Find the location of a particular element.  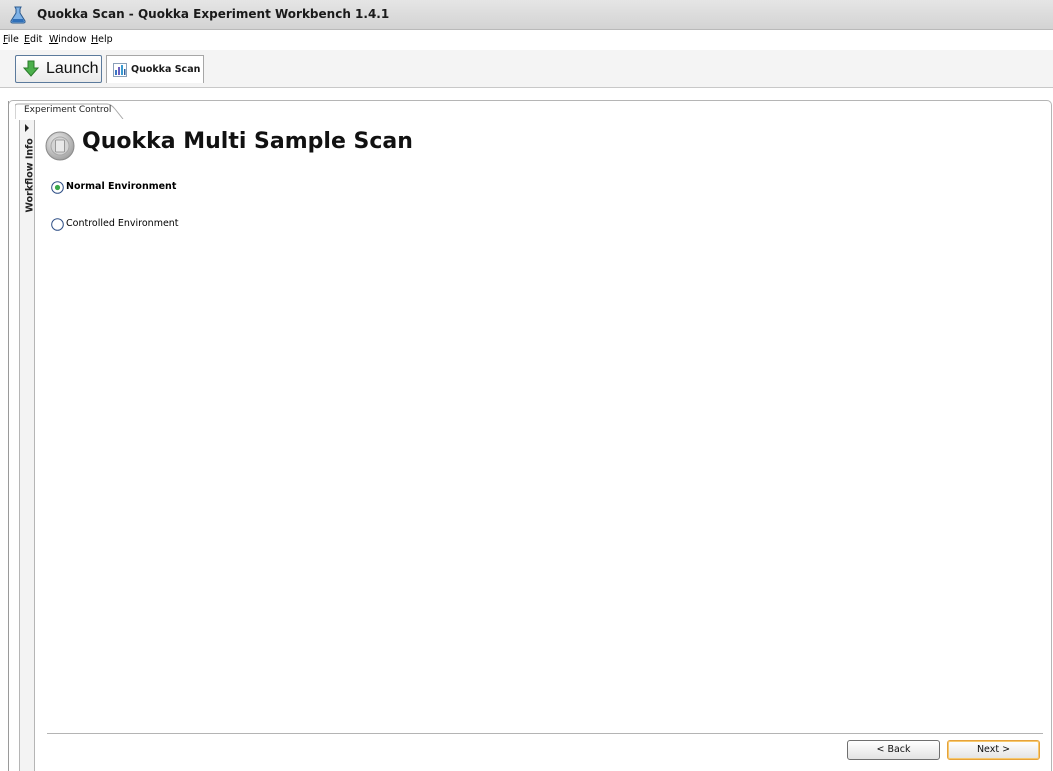

menu-window: Window is located at coordinates (67, 39).